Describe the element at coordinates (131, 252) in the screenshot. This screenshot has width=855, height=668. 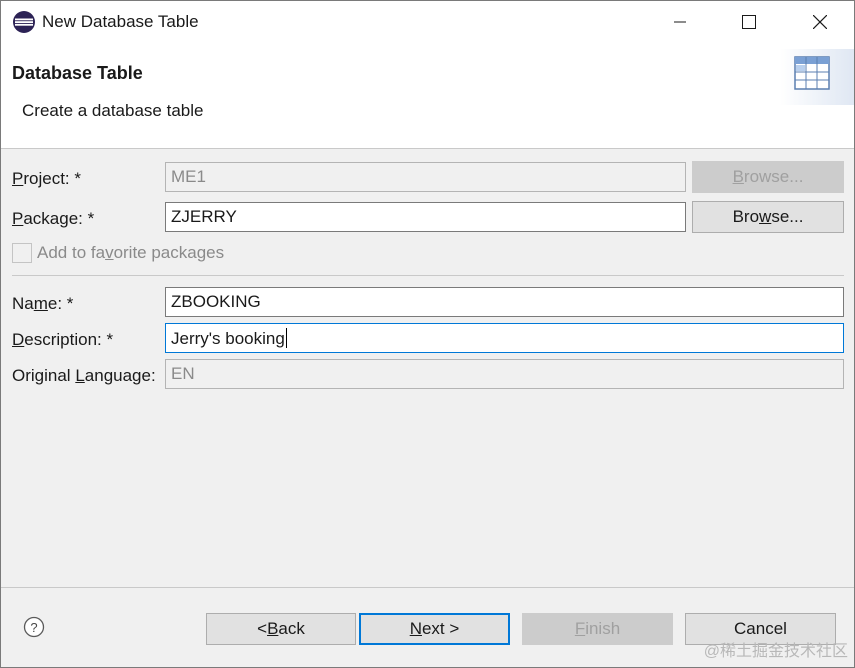
I see `favorite-packages-label: Add to favorite packages` at that location.